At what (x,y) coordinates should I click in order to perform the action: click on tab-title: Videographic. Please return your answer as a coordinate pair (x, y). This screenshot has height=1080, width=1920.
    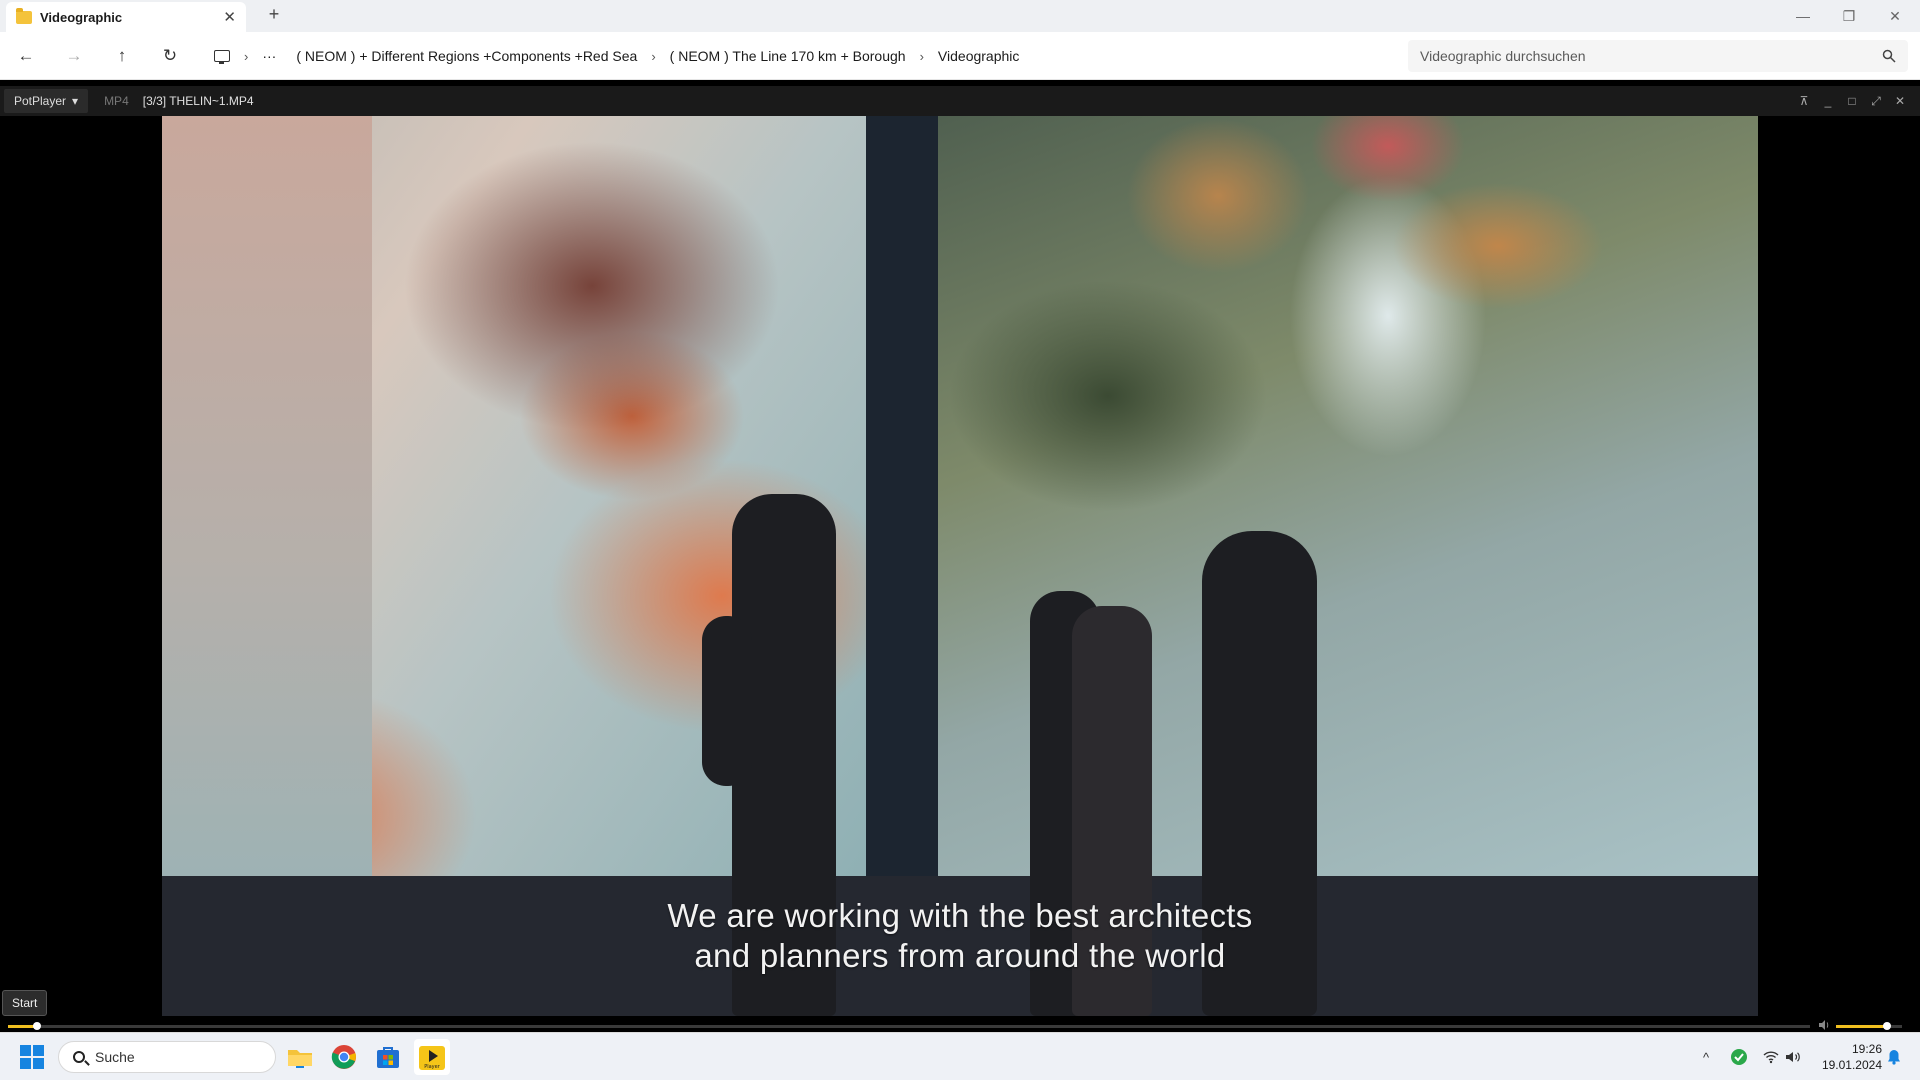
    Looking at the image, I should click on (81, 17).